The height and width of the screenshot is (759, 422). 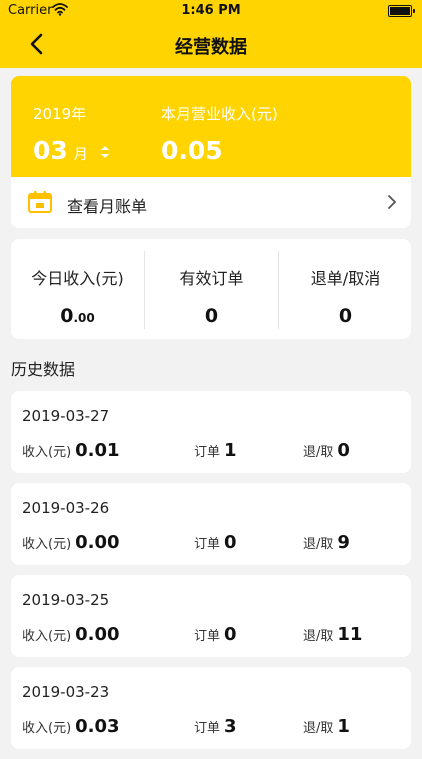 I want to click on month-value: 03, so click(x=50, y=150).